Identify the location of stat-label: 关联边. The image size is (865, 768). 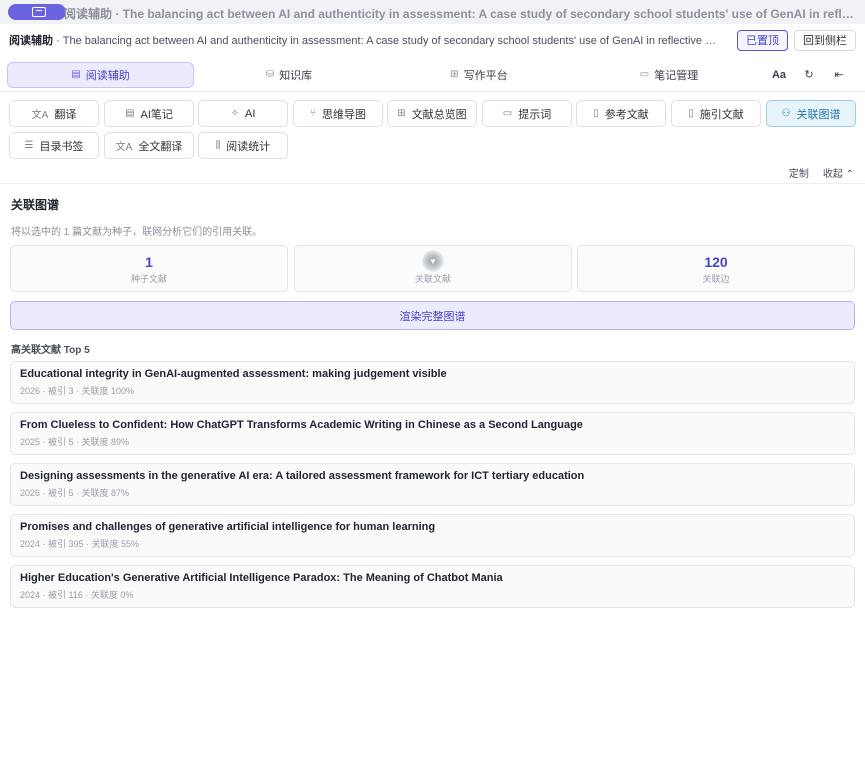
(716, 279).